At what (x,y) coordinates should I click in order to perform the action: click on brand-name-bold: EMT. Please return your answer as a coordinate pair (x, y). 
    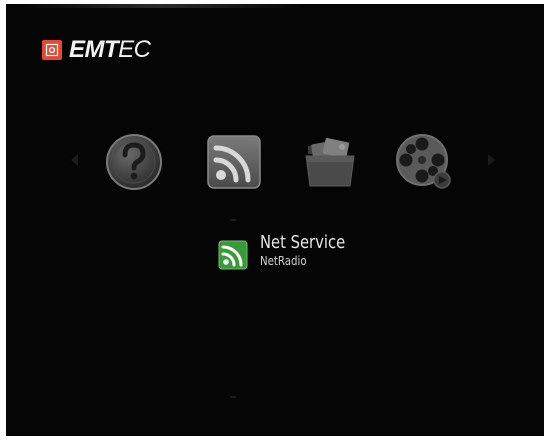
    Looking at the image, I should click on (94, 49).